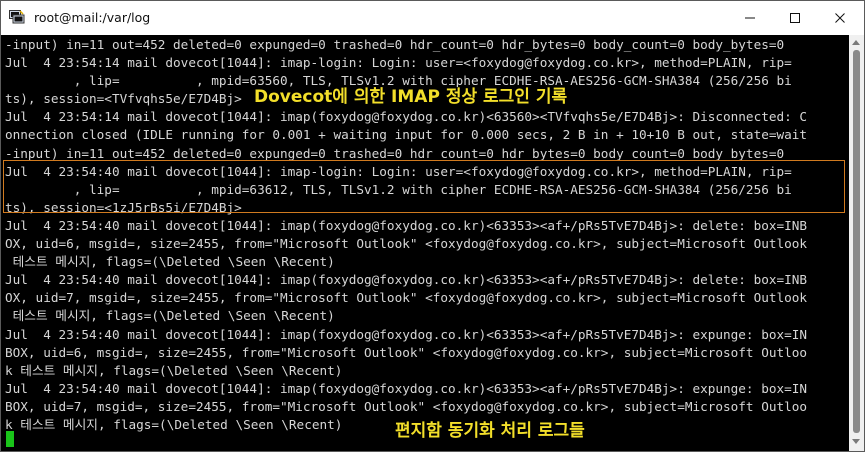 This screenshot has height=452, width=865. I want to click on minimize-icon, so click(750, 18).